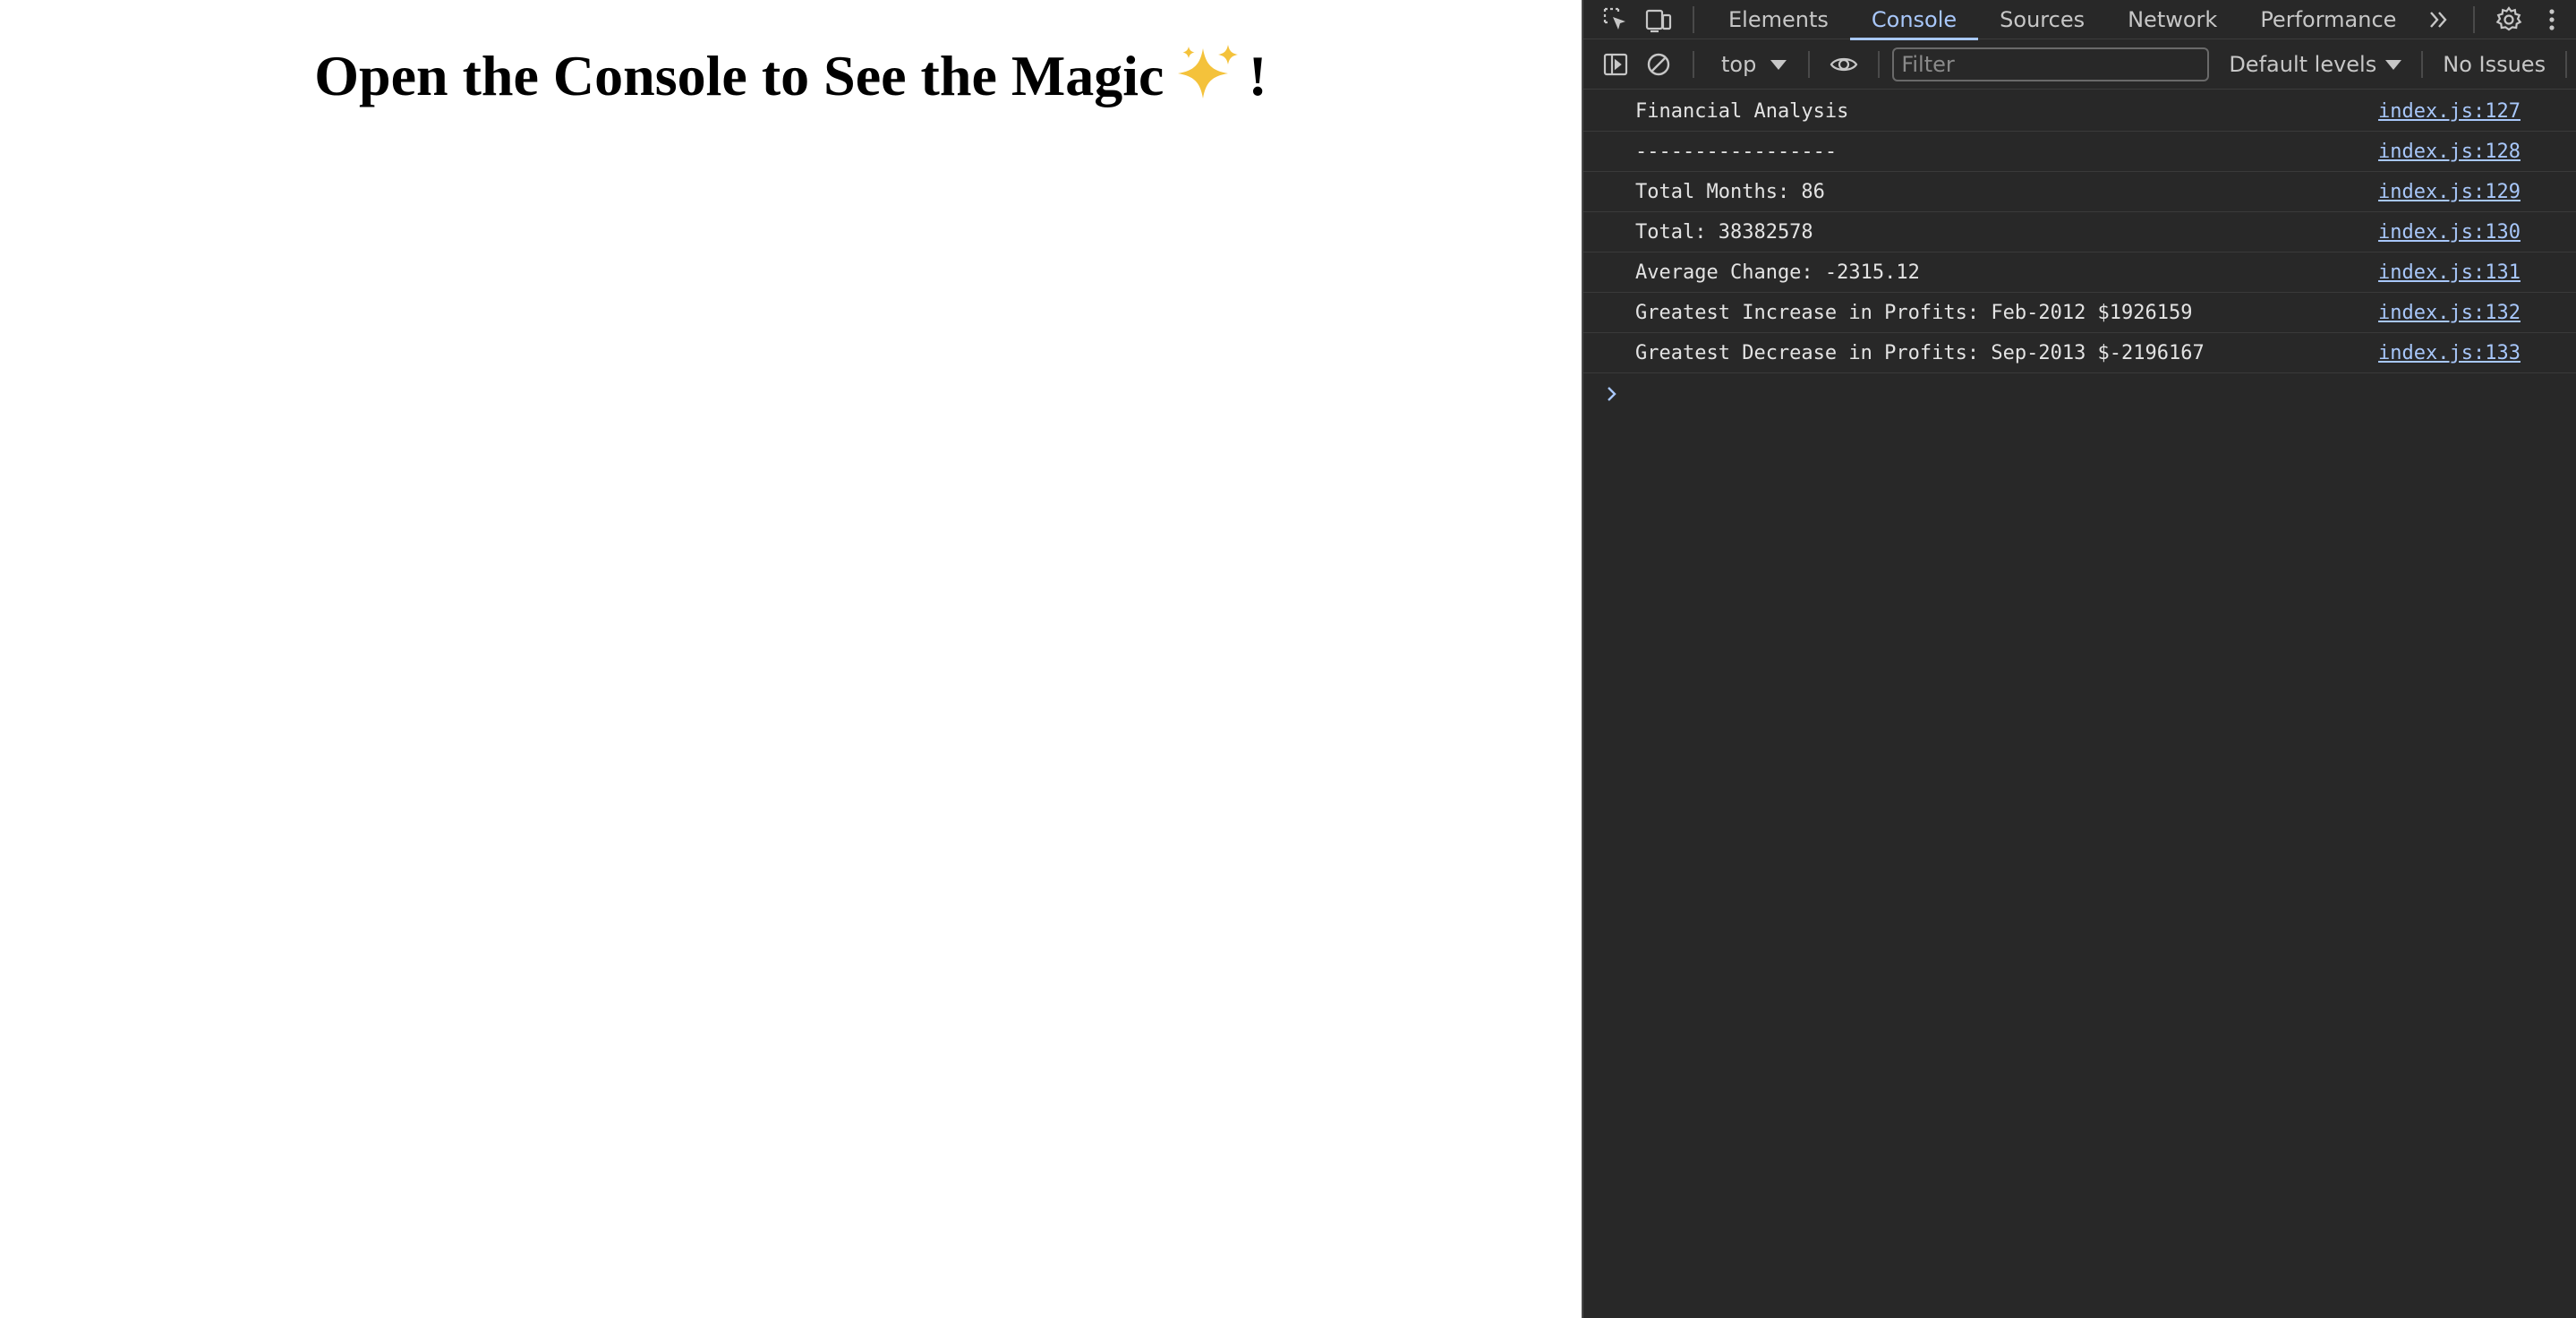 The image size is (2576, 1318). I want to click on console-message-text: Total Months: 86, so click(1730, 191).